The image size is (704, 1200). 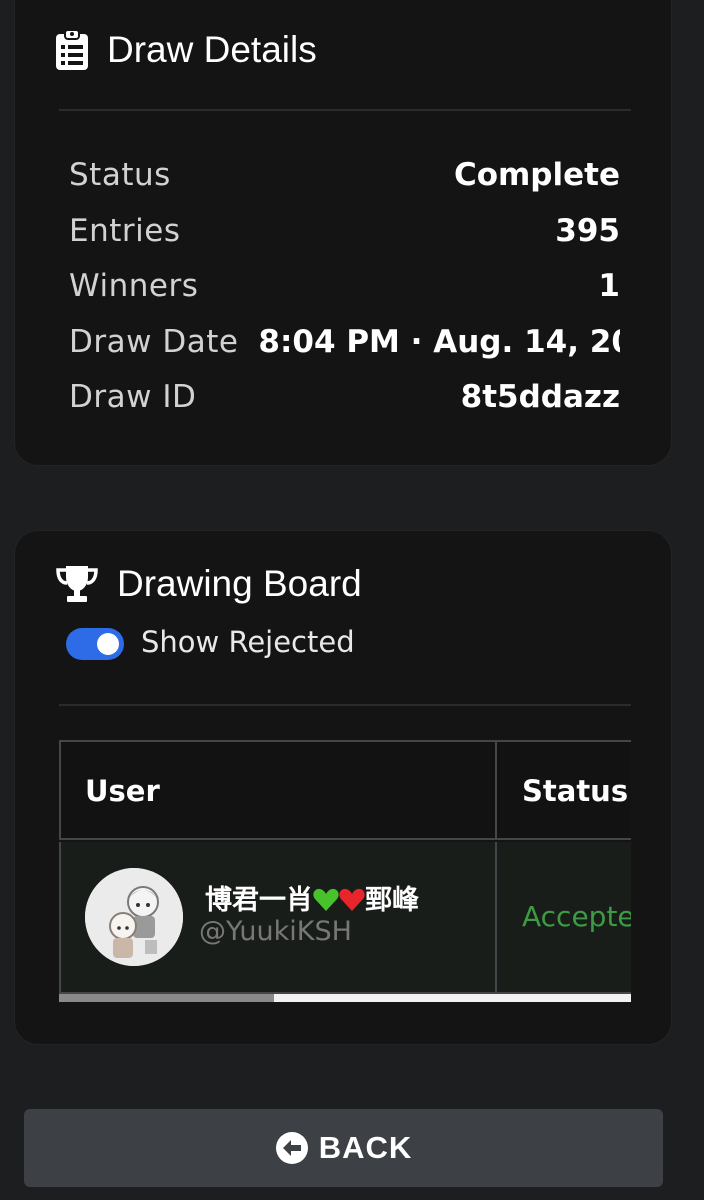 I want to click on entry-status: Accepte, so click(x=576, y=916).